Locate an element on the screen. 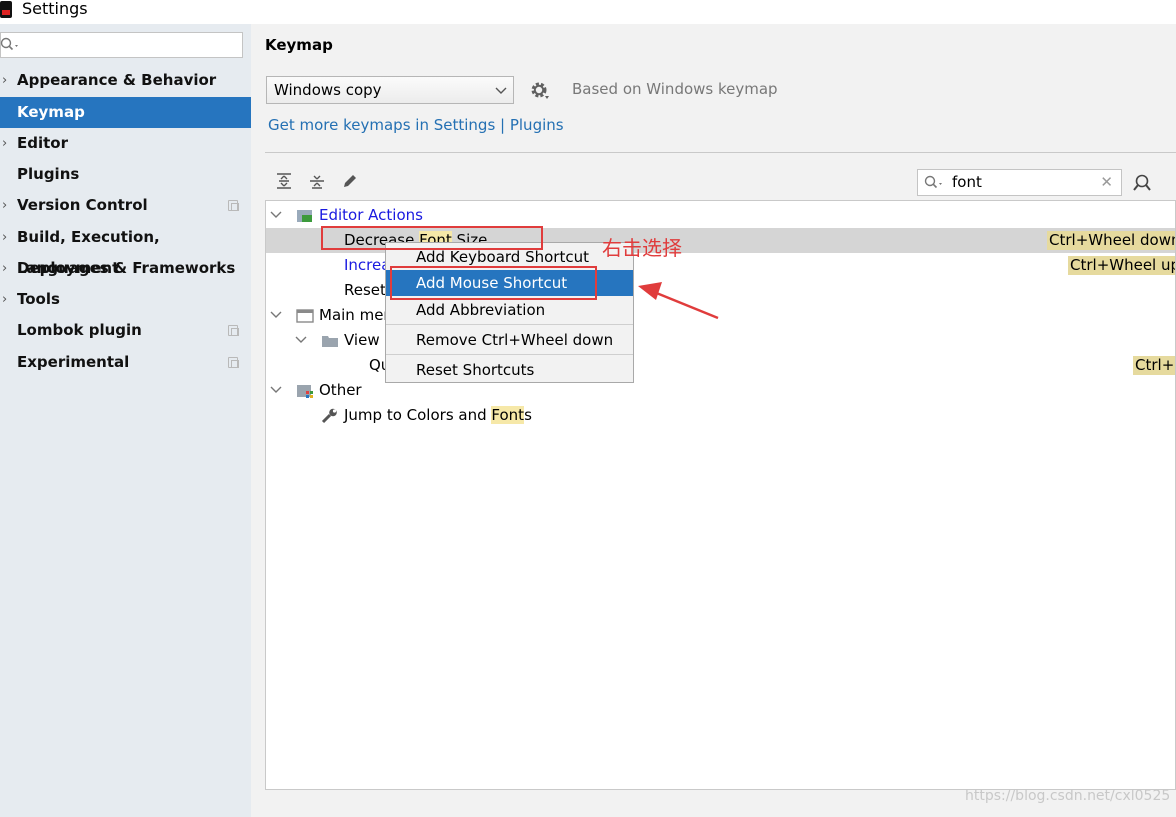 The image size is (1176, 817). settings-search-input is located at coordinates (121, 45).